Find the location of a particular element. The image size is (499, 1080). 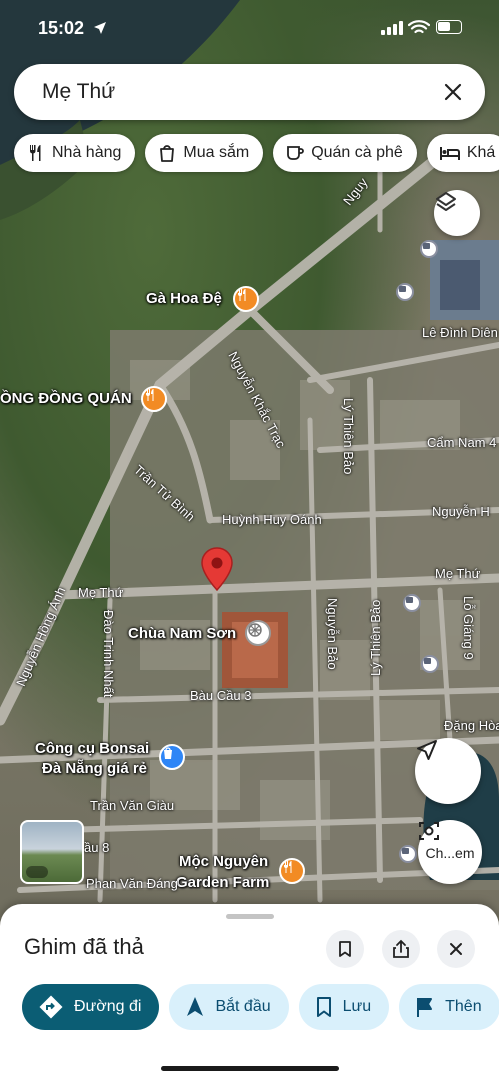

street-view-button: Ch...em is located at coordinates (450, 852).